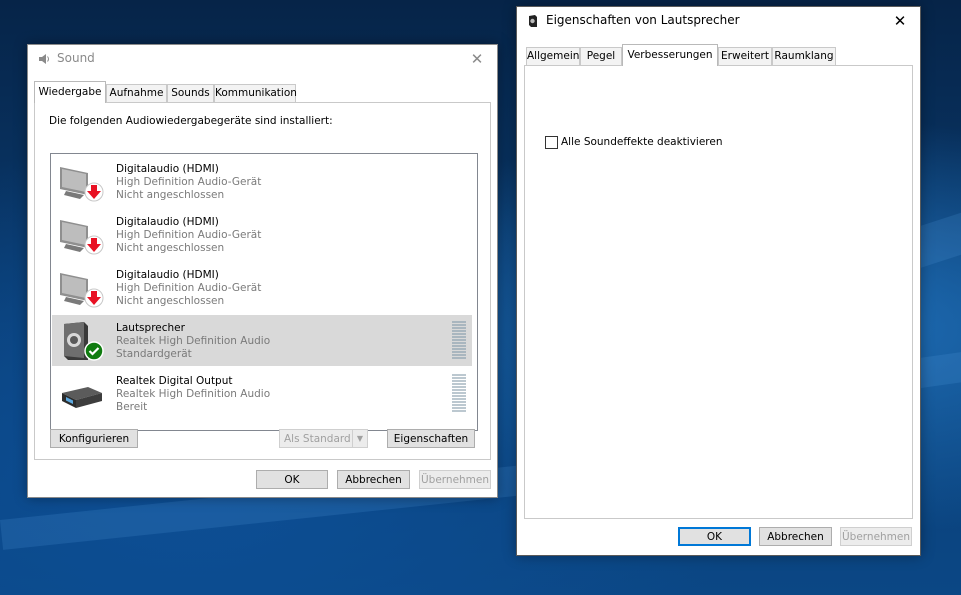 This screenshot has width=961, height=595. I want to click on tab-kommunikation: Kommunikation, so click(255, 93).